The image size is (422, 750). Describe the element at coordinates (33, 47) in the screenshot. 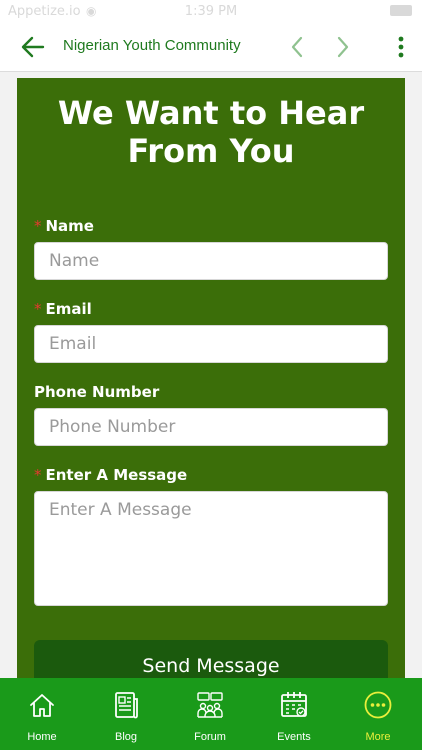

I see `arrow-left-icon` at that location.